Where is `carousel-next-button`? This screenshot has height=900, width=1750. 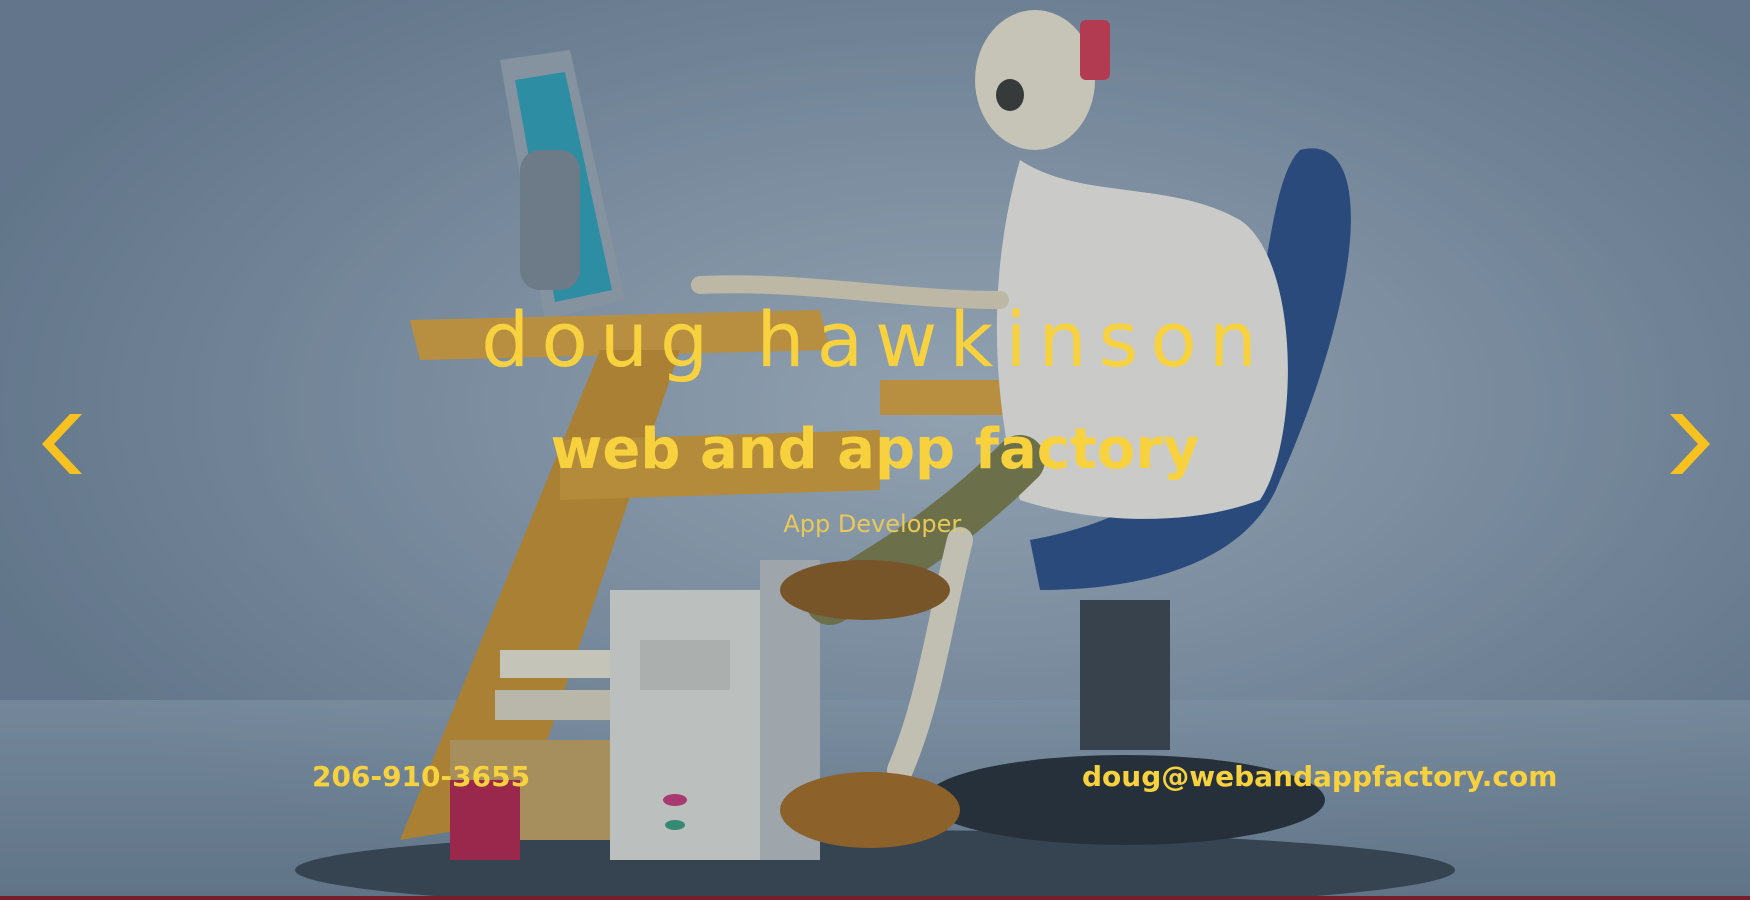 carousel-next-button is located at coordinates (1694, 444).